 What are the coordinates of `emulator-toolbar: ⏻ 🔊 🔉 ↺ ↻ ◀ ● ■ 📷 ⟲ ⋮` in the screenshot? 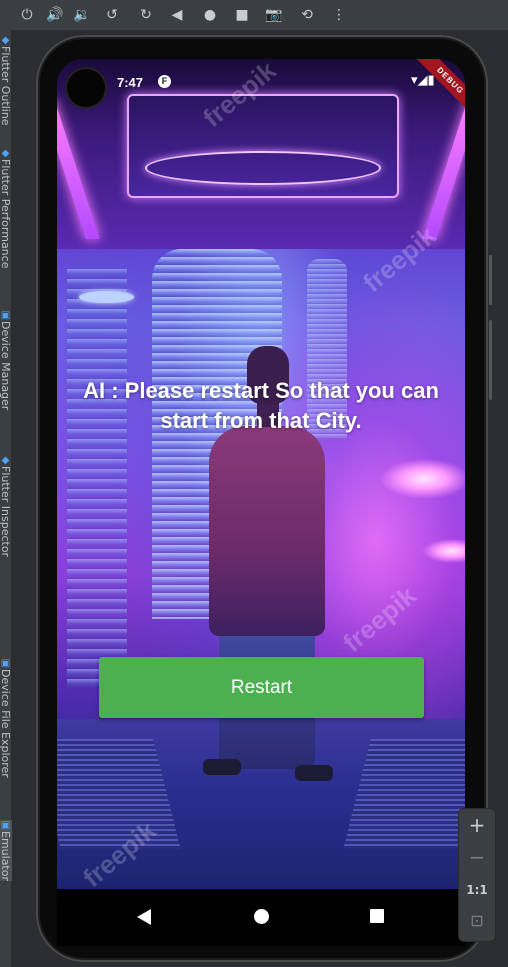 It's located at (254, 15).